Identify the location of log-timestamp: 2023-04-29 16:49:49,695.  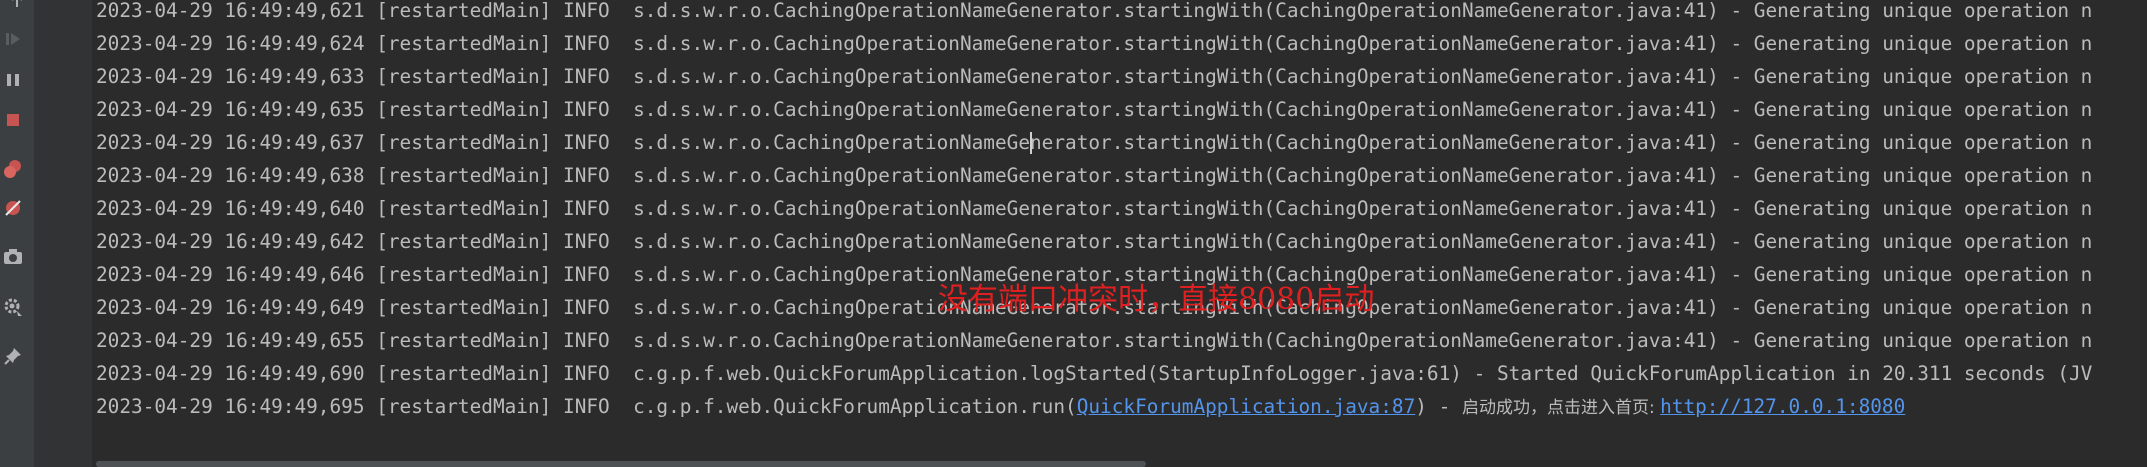
(230, 406).